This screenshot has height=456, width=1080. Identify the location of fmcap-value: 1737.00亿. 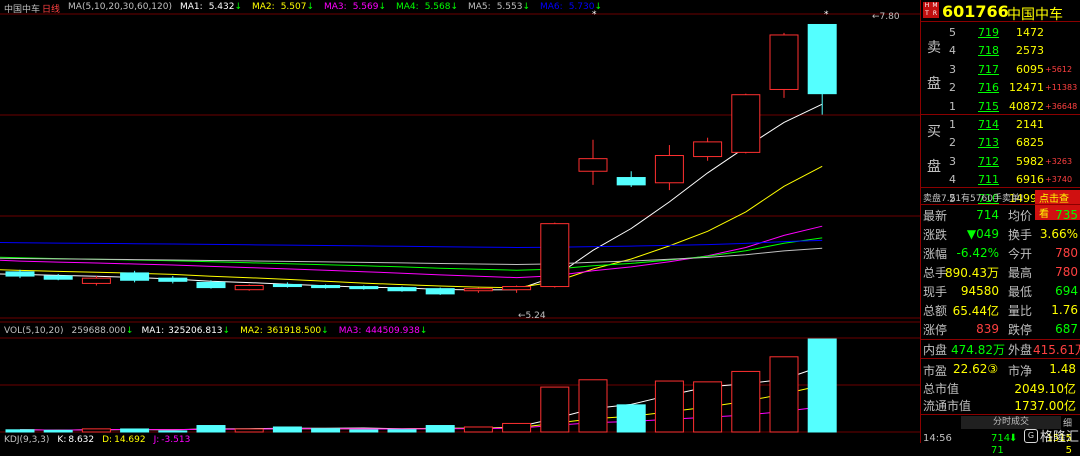
(1045, 406).